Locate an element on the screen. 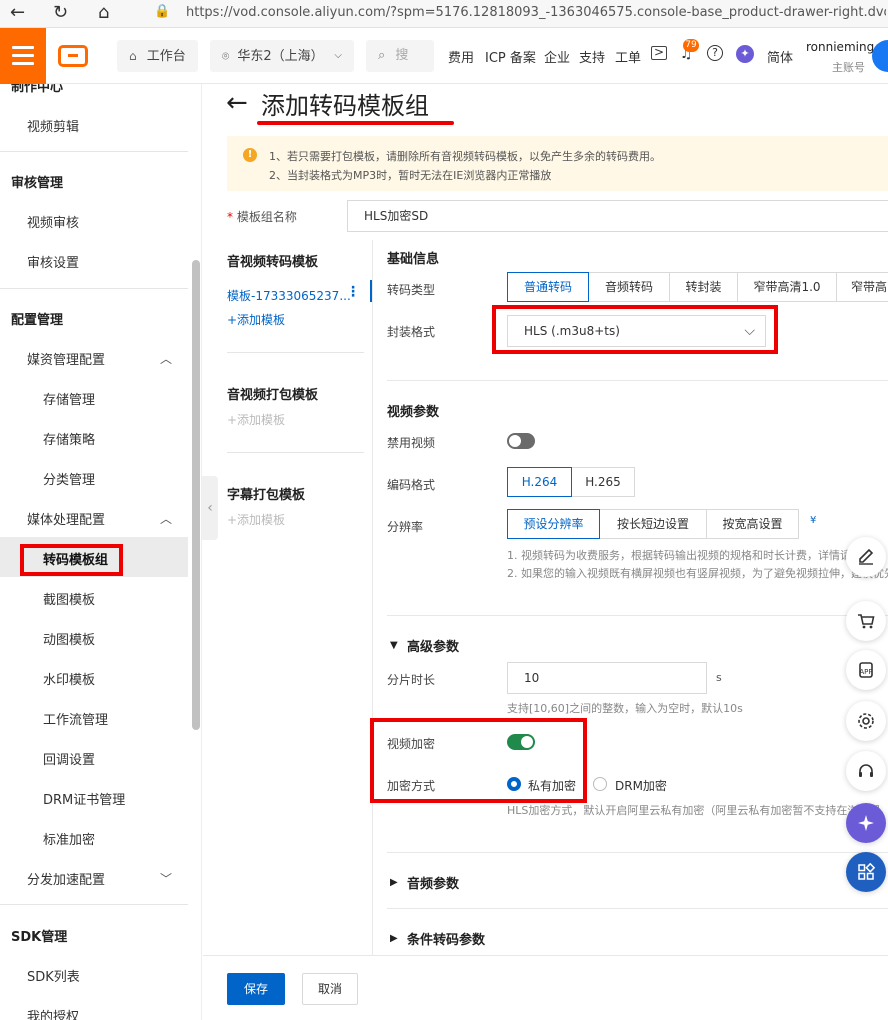  sidebar-collapse-handle: ‹ is located at coordinates (210, 508).